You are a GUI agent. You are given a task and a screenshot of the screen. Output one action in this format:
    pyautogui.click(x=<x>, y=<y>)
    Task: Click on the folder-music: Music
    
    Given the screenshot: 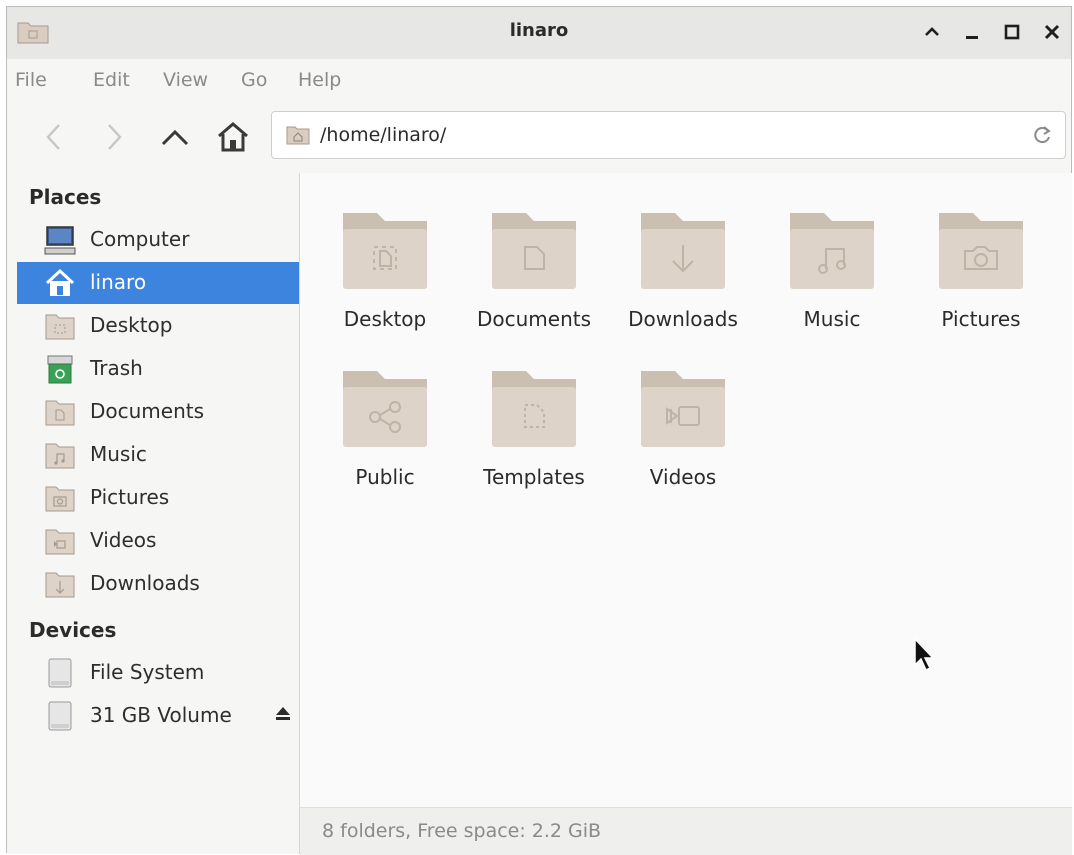 What is the action you would take?
    pyautogui.click(x=832, y=259)
    